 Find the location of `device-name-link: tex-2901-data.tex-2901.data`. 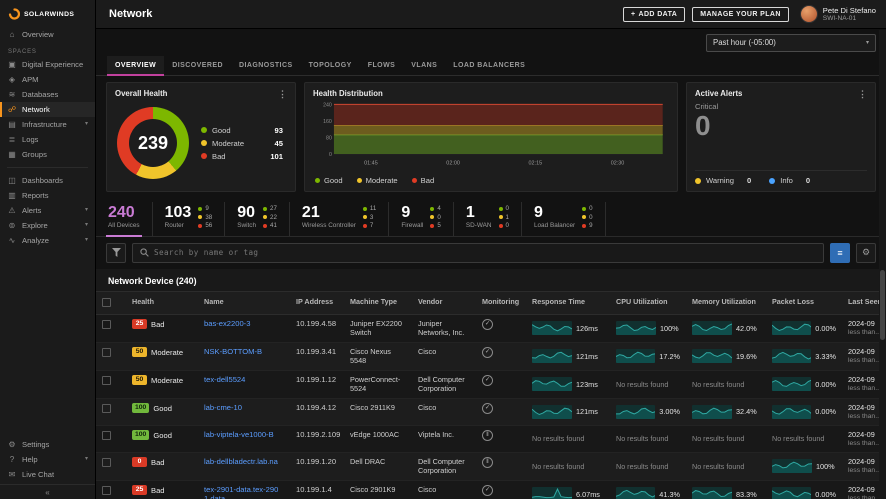

device-name-link: tex-2901-data.tex-2901.data is located at coordinates (244, 492).